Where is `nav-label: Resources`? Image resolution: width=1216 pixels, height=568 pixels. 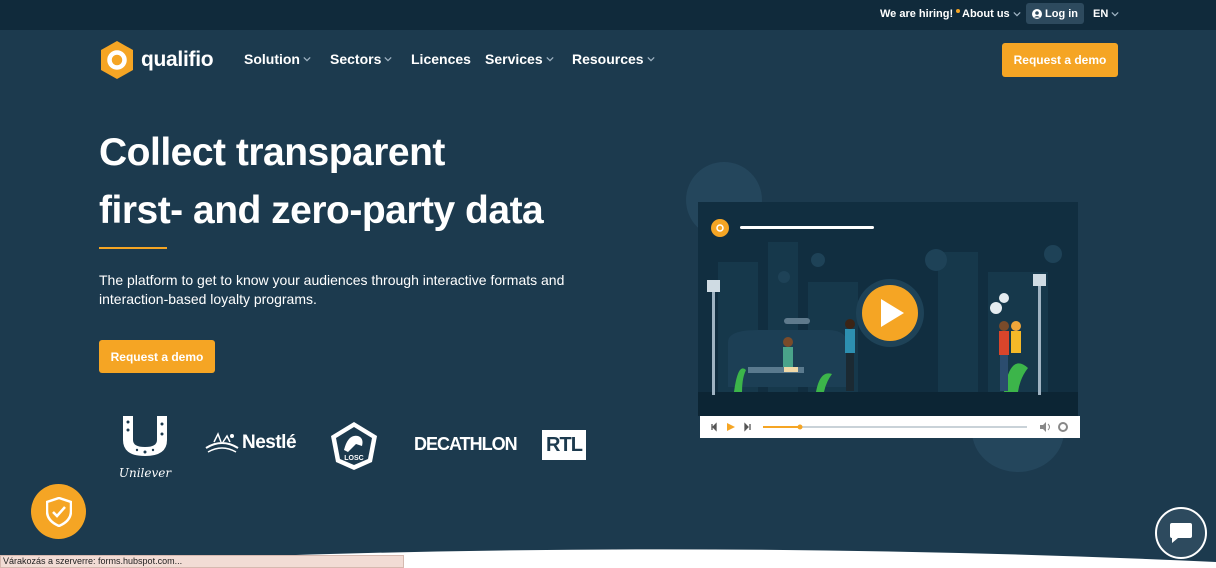
nav-label: Resources is located at coordinates (608, 59).